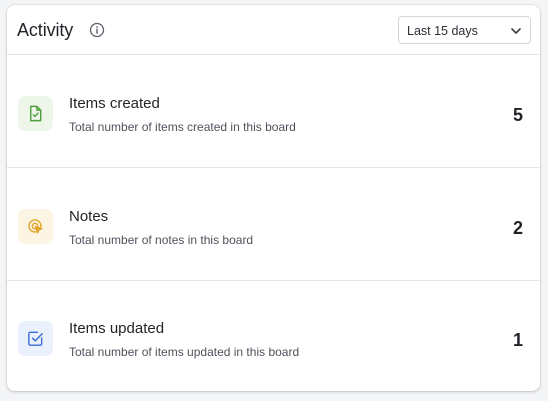  Describe the element at coordinates (114, 103) in the screenshot. I see `row-title: Items created` at that location.